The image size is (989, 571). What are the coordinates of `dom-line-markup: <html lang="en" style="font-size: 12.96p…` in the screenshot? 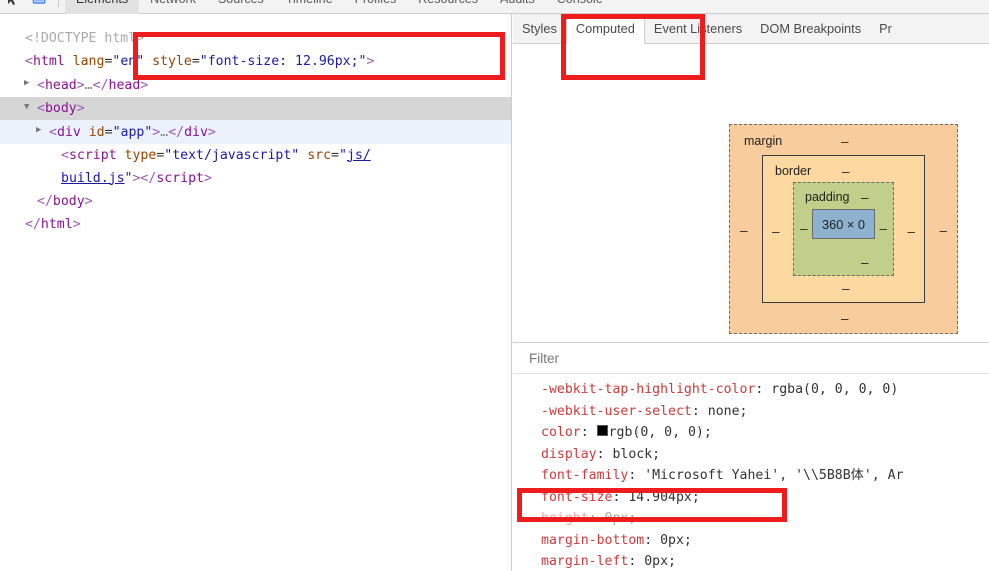 It's located at (200, 61).